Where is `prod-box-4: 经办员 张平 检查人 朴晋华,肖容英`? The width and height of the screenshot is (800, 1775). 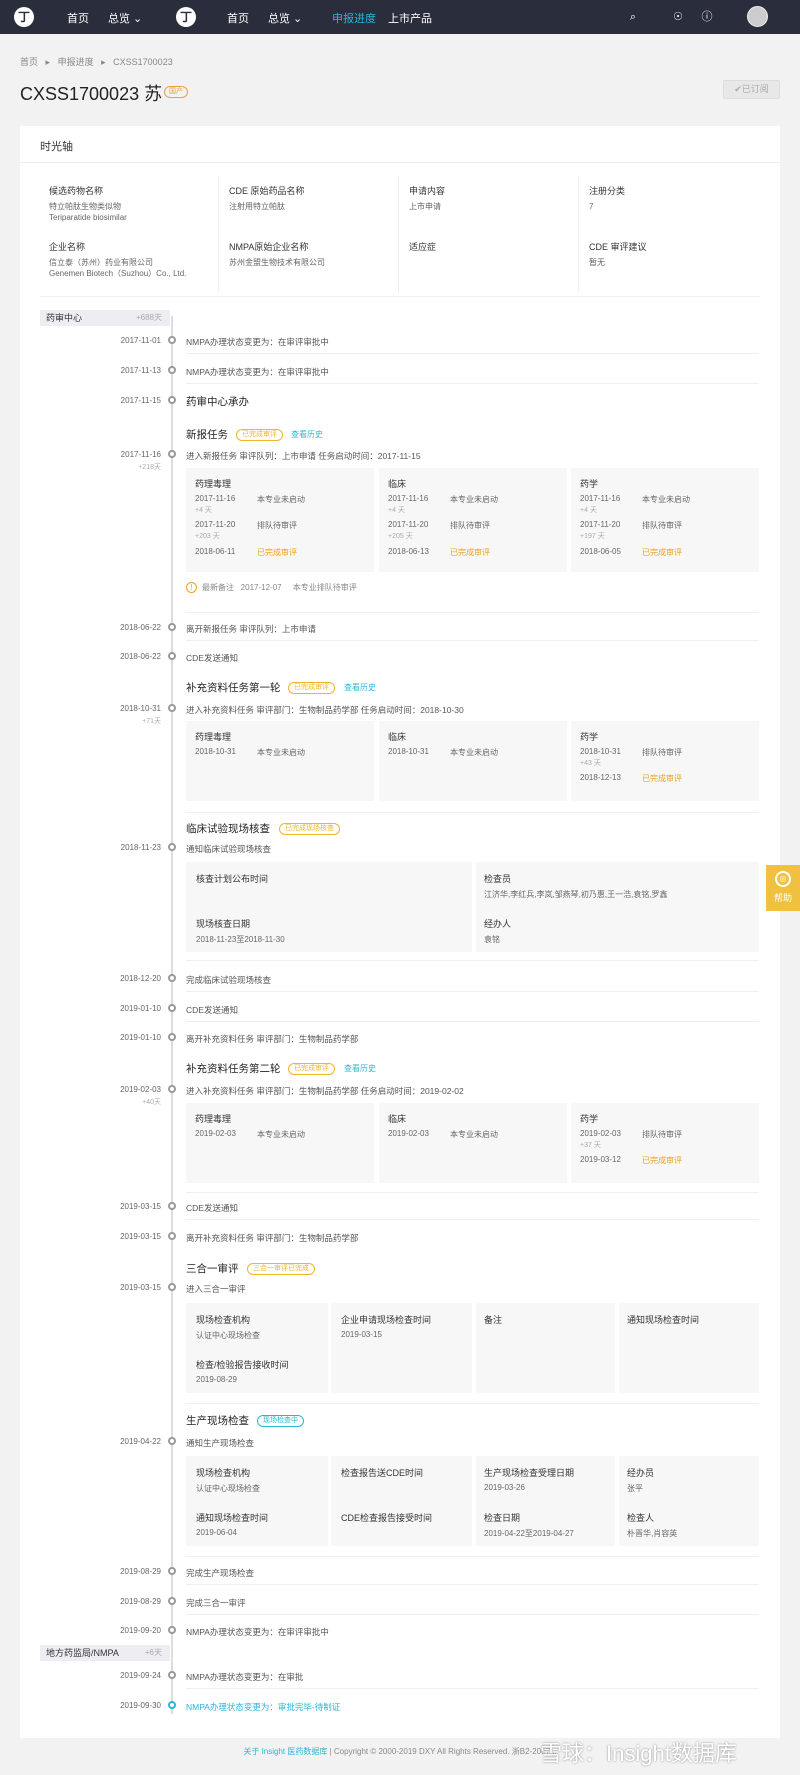 prod-box-4: 经办员 张平 检查人 朴晋华,肖容英 is located at coordinates (689, 1501).